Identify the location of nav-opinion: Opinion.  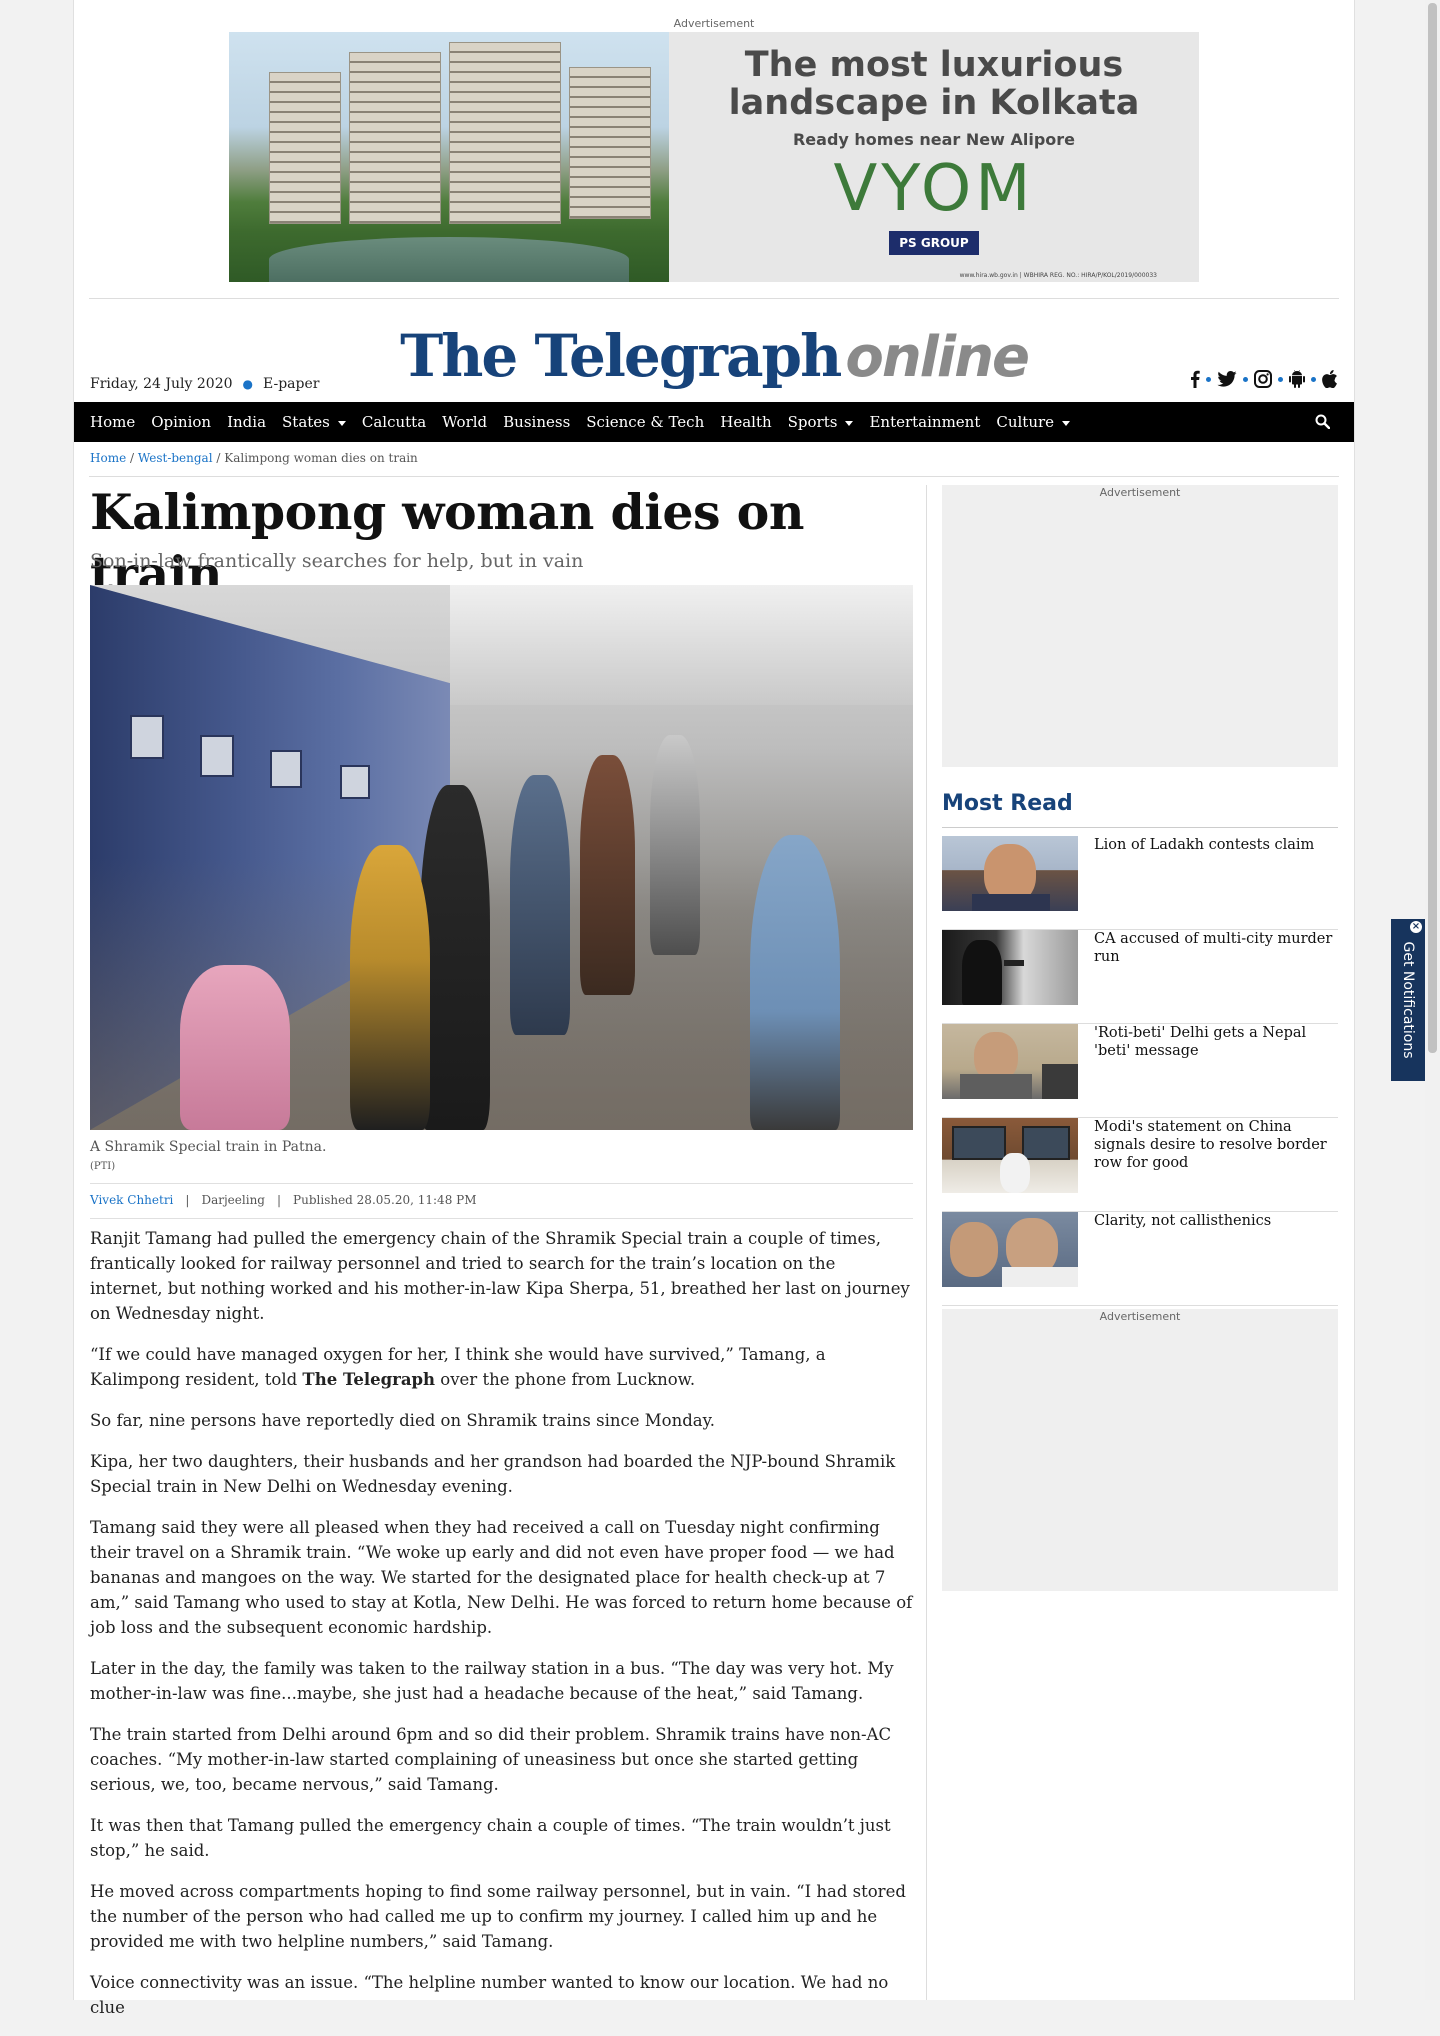
(181, 422).